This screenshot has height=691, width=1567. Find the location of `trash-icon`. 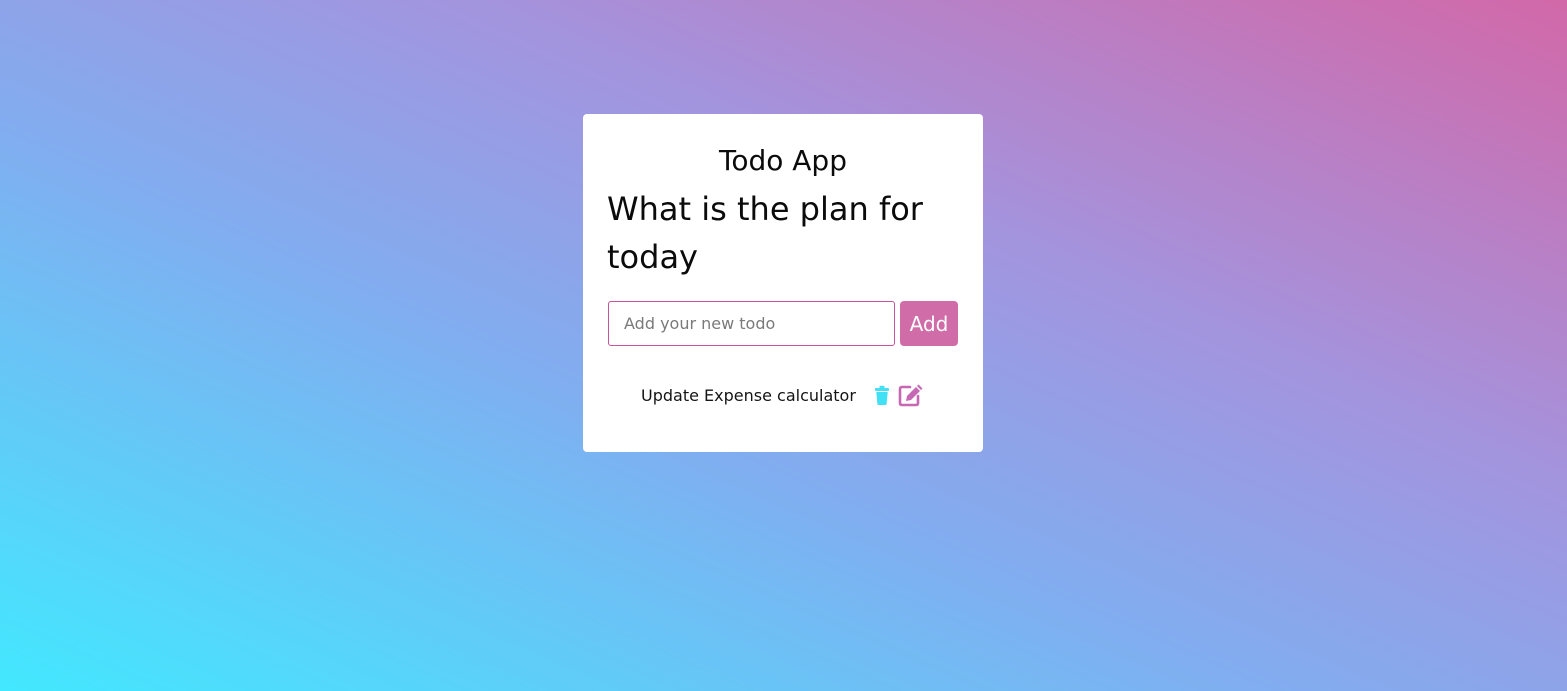

trash-icon is located at coordinates (881, 395).